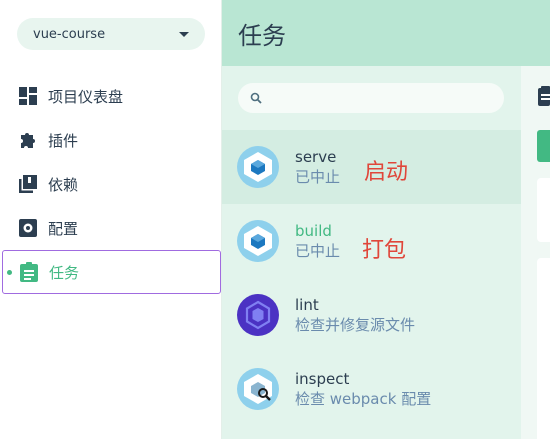  What do you see at coordinates (313, 231) in the screenshot?
I see `task-name: build` at bounding box center [313, 231].